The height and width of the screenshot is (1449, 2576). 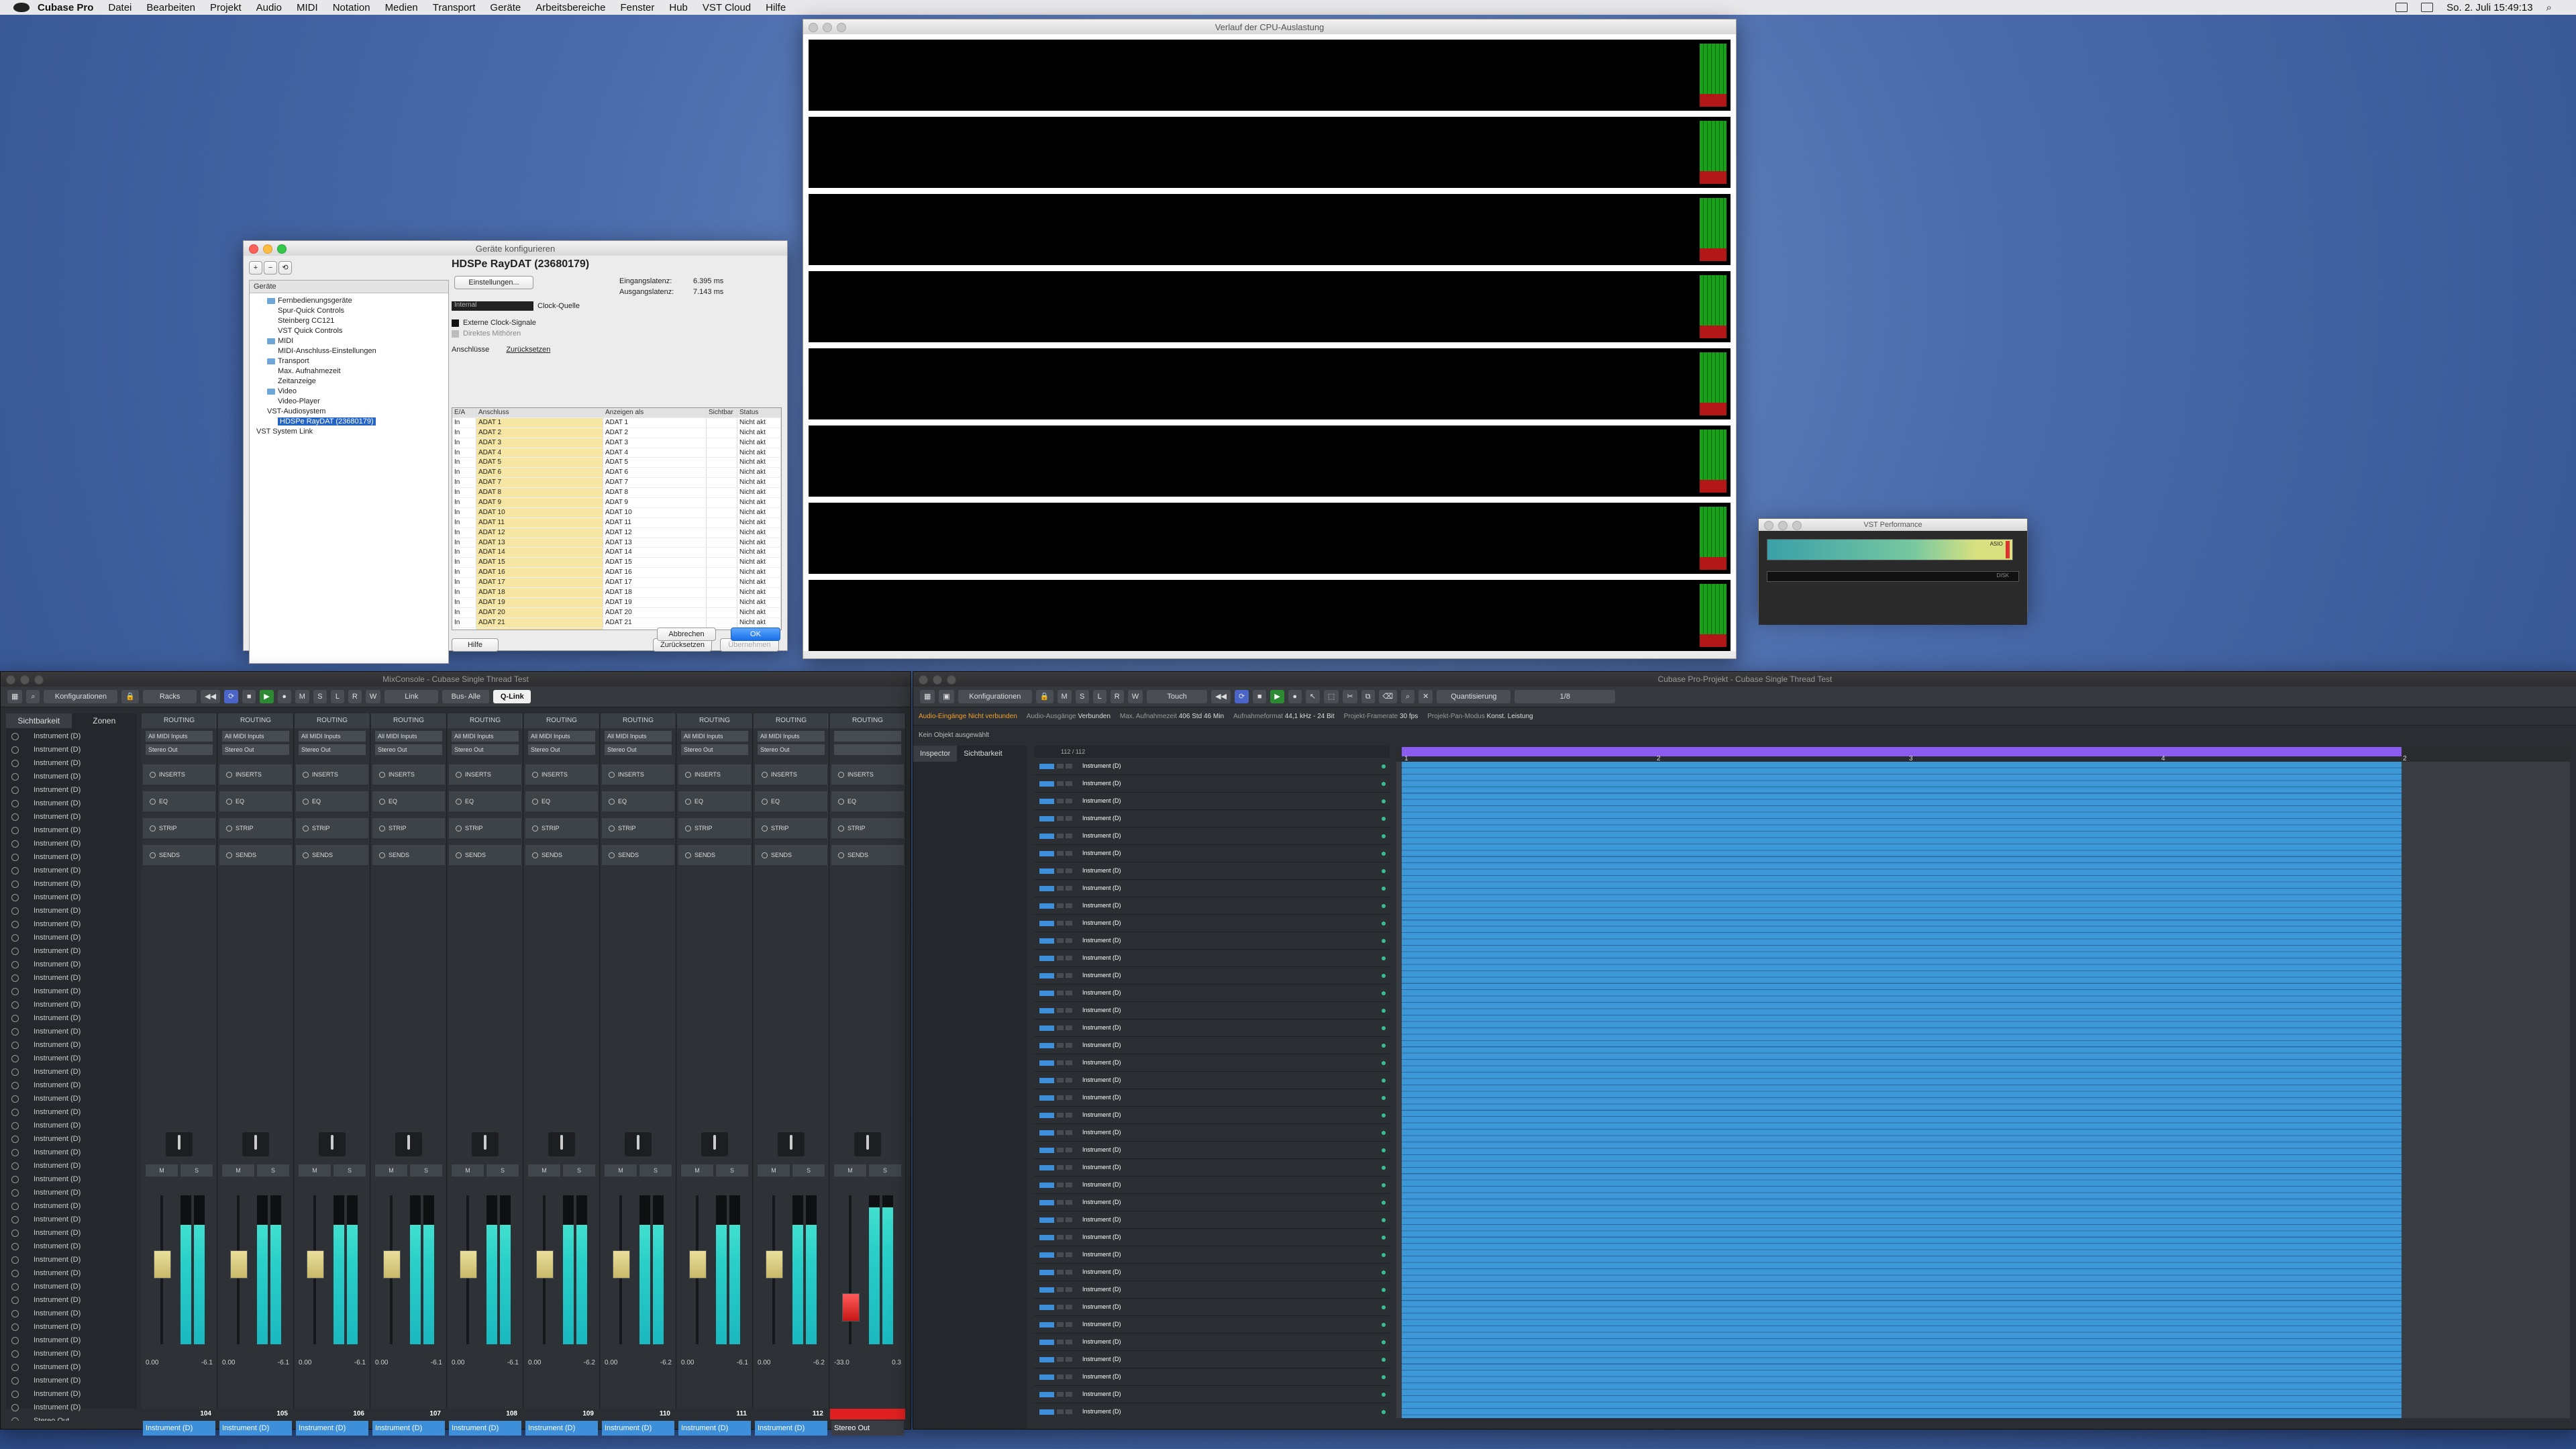 I want to click on port-row: In ADAT 16 ADAT 16 Nicht akt, so click(x=616, y=573).